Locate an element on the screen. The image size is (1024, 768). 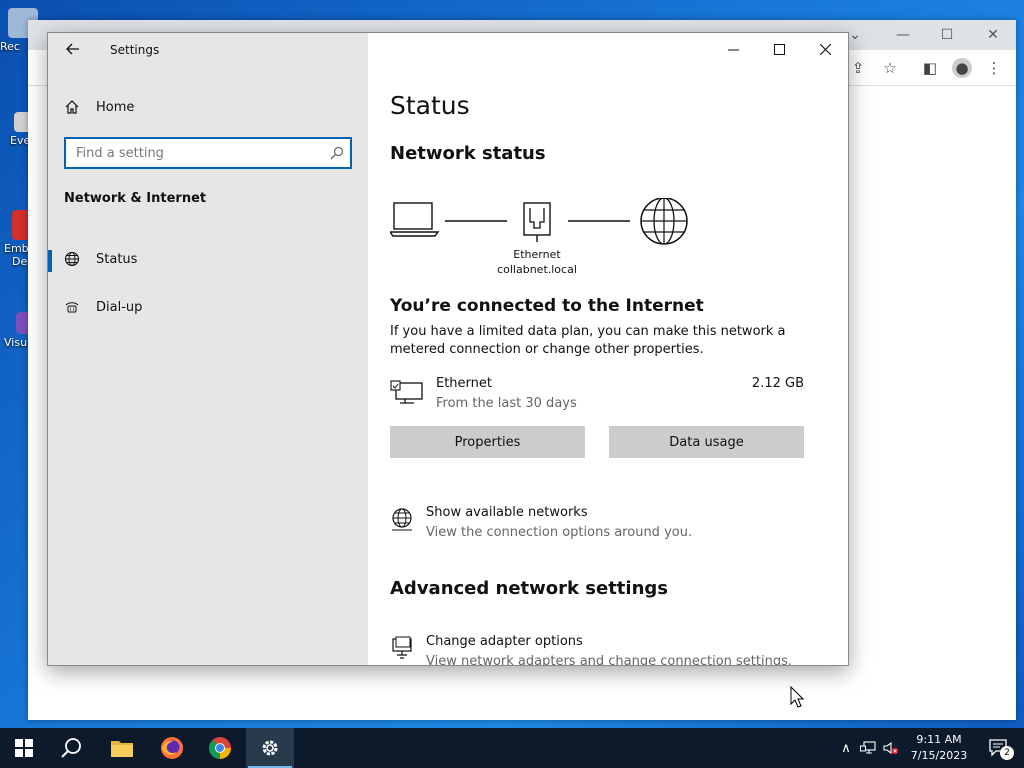
advanced-settings-heading: Advanced network settings is located at coordinates (529, 588).